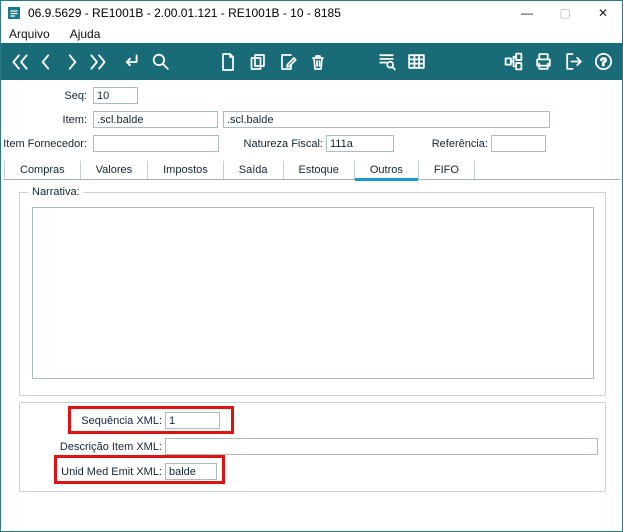  What do you see at coordinates (74, 120) in the screenshot?
I see `item-label: Item:` at bounding box center [74, 120].